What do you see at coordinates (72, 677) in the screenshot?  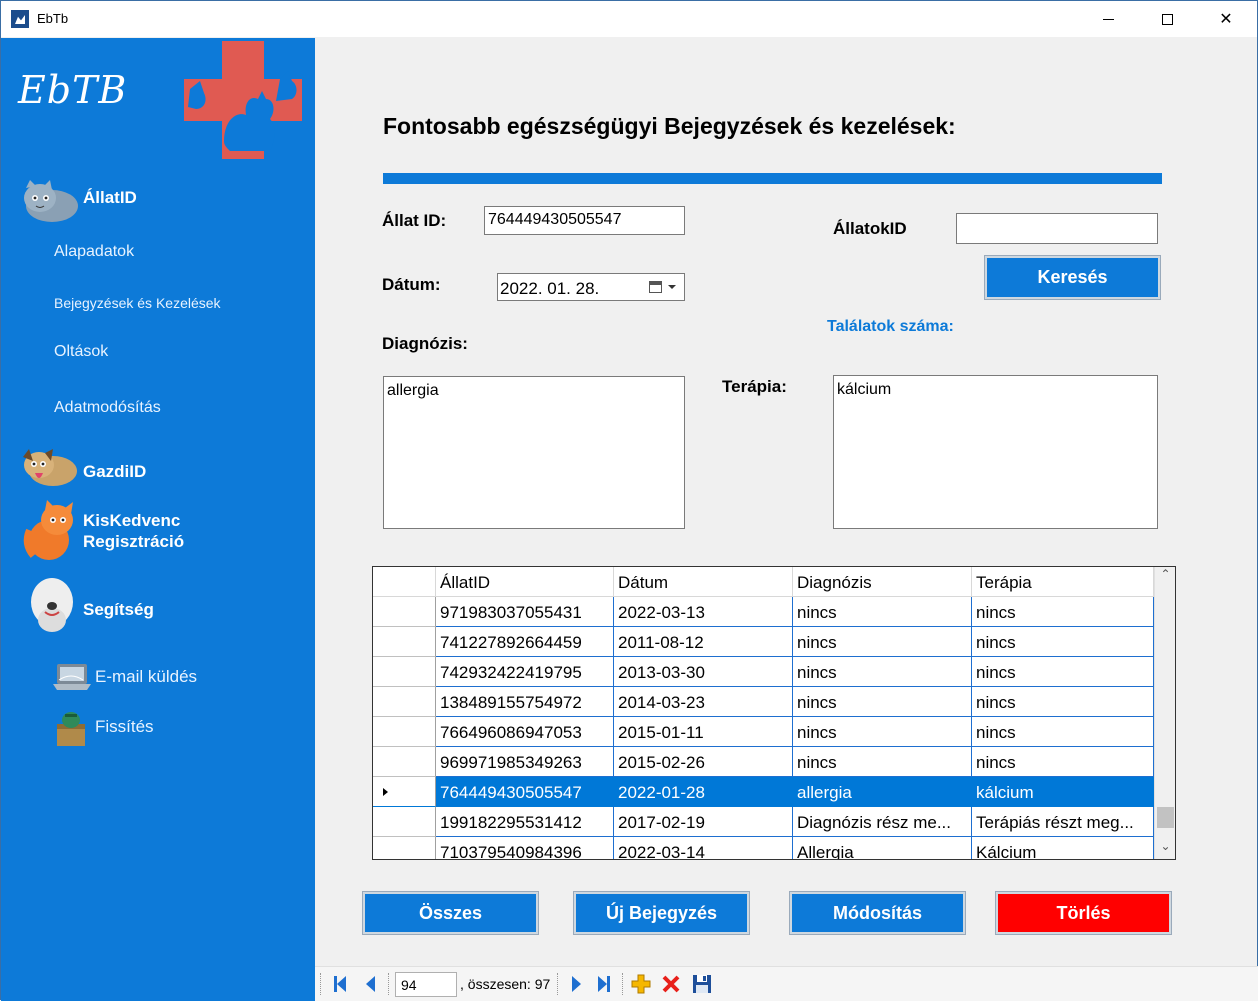 I see `laptop-icon` at bounding box center [72, 677].